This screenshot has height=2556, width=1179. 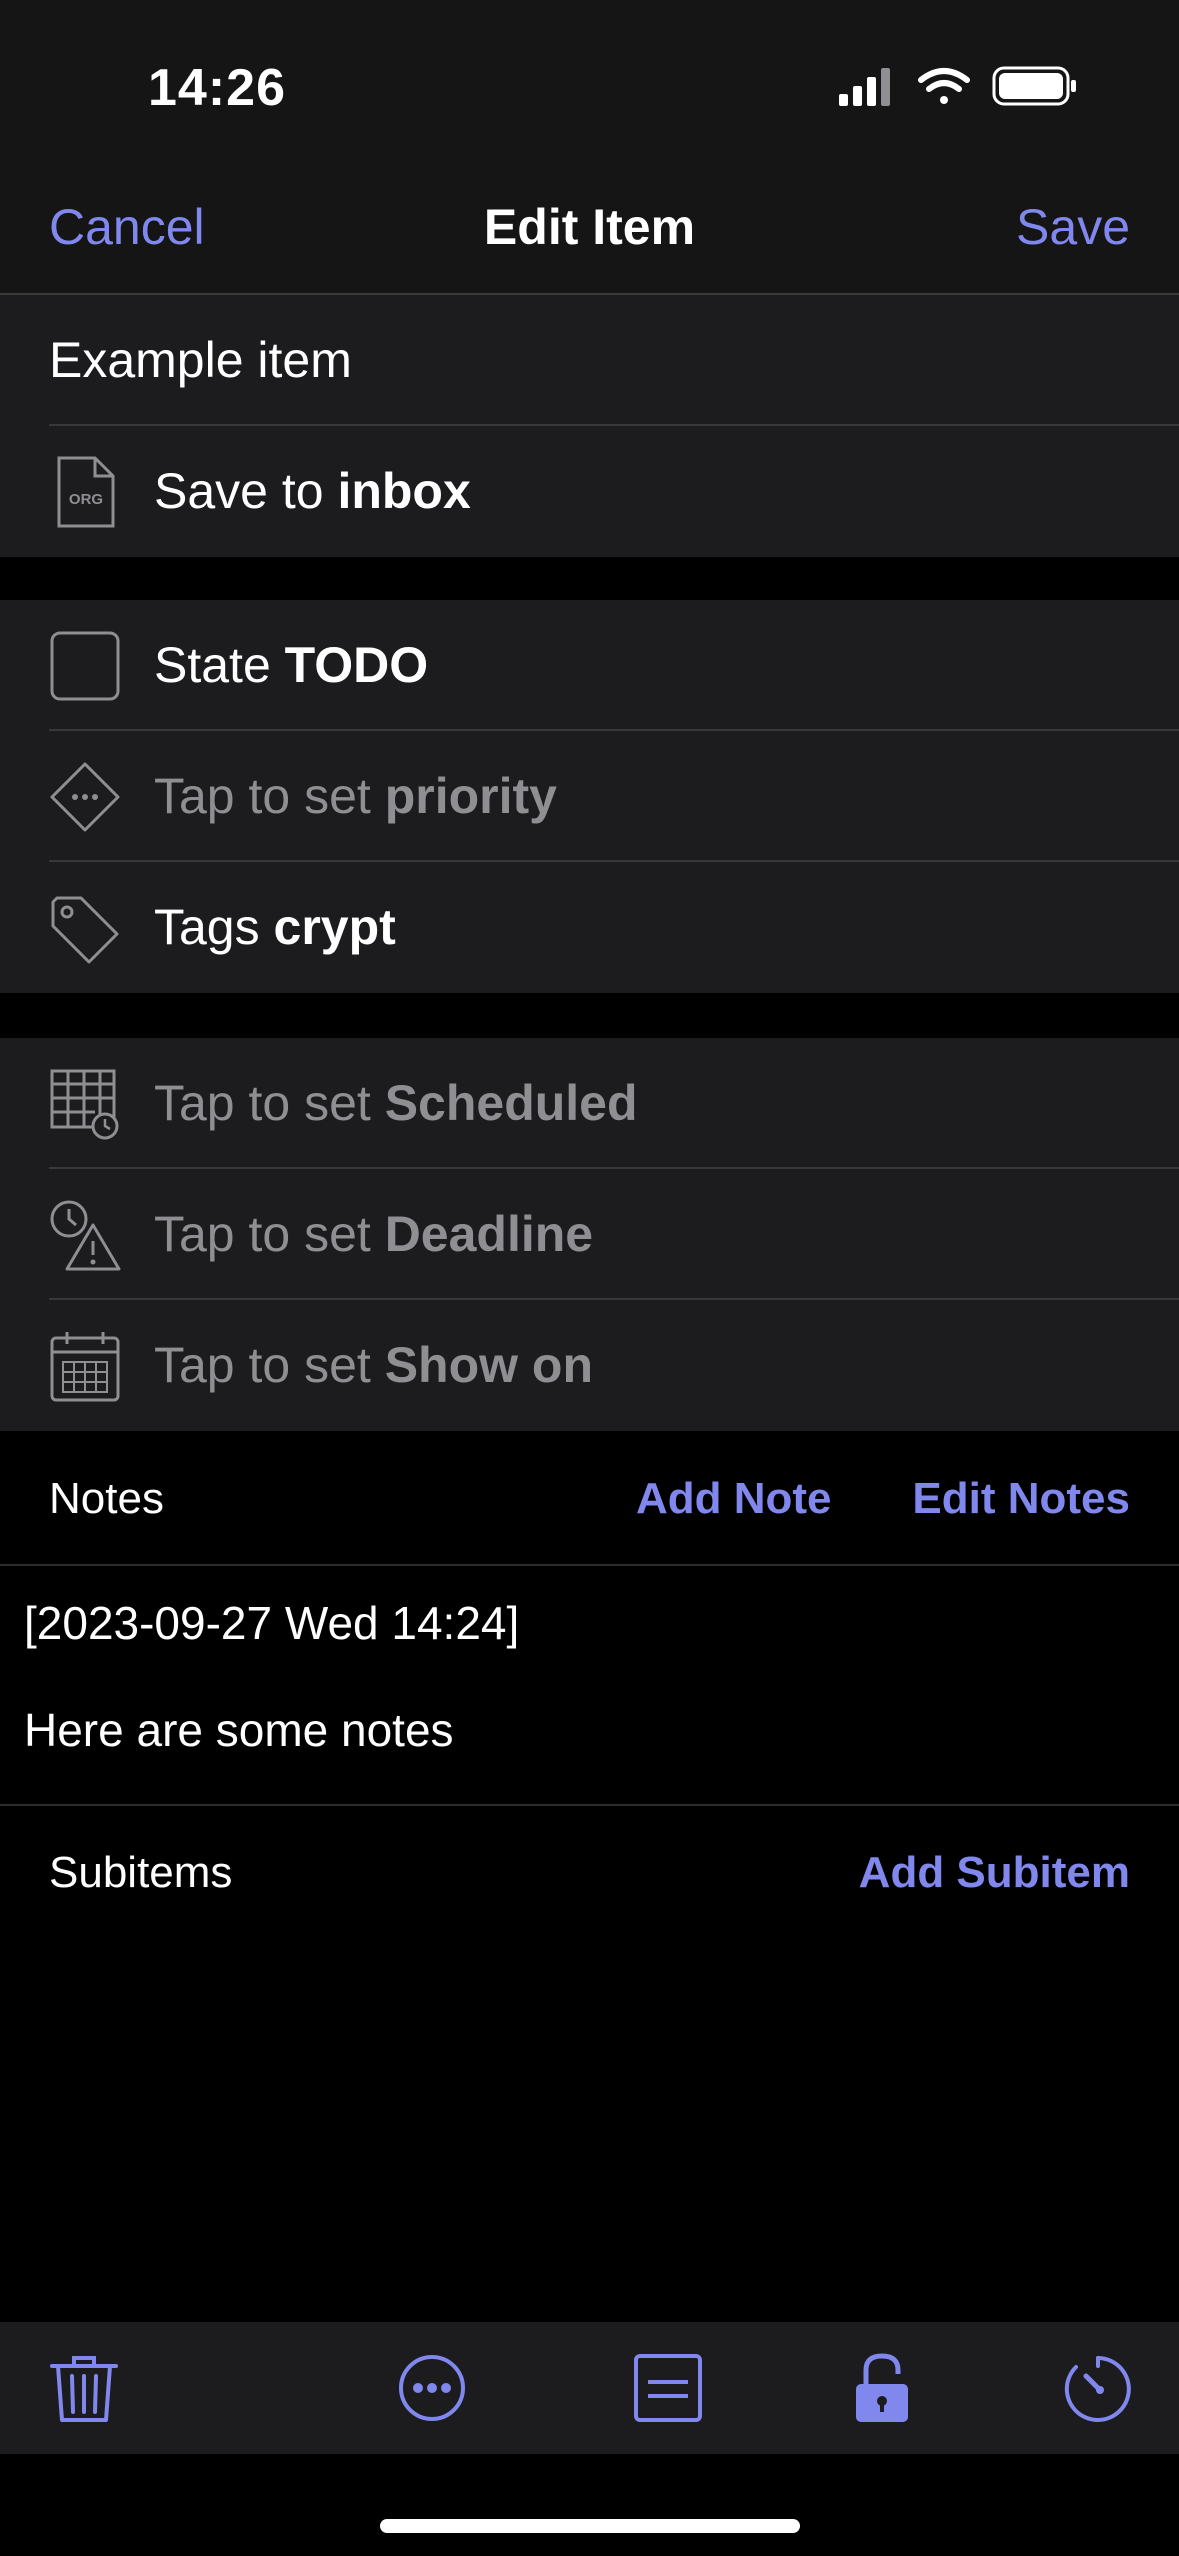 I want to click on checkbox-icon, so click(x=85, y=666).